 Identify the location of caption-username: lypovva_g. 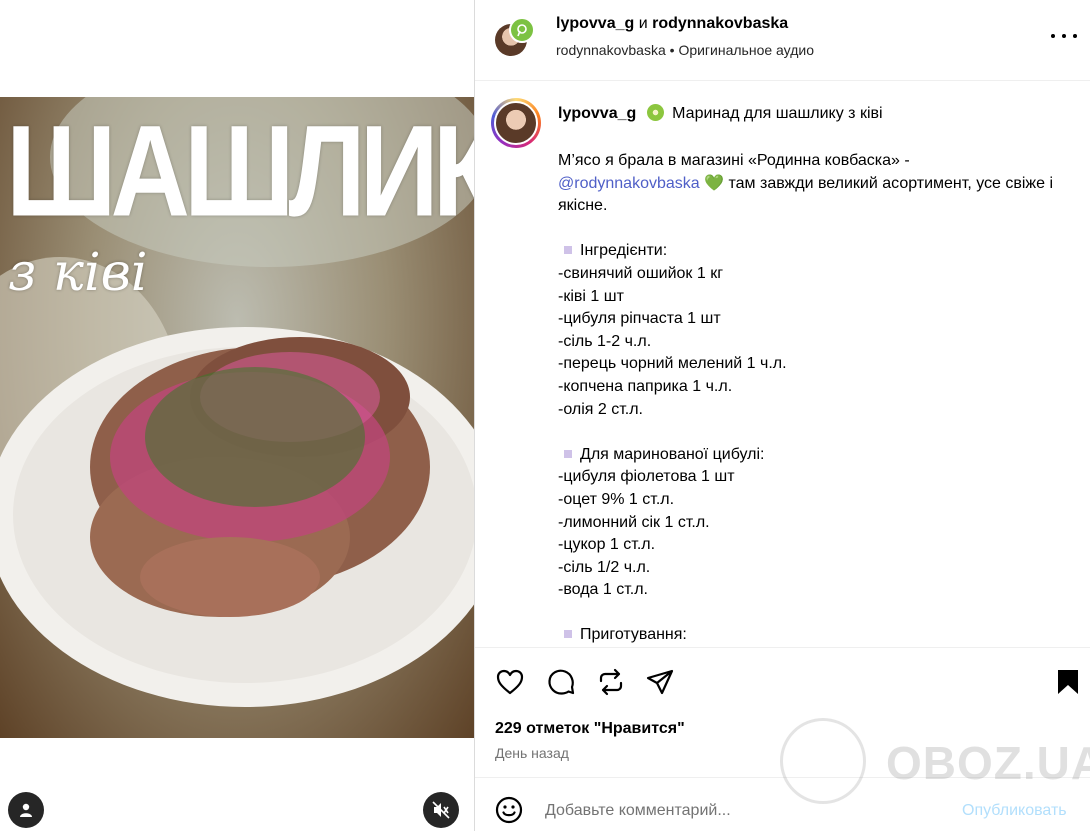
(597, 113).